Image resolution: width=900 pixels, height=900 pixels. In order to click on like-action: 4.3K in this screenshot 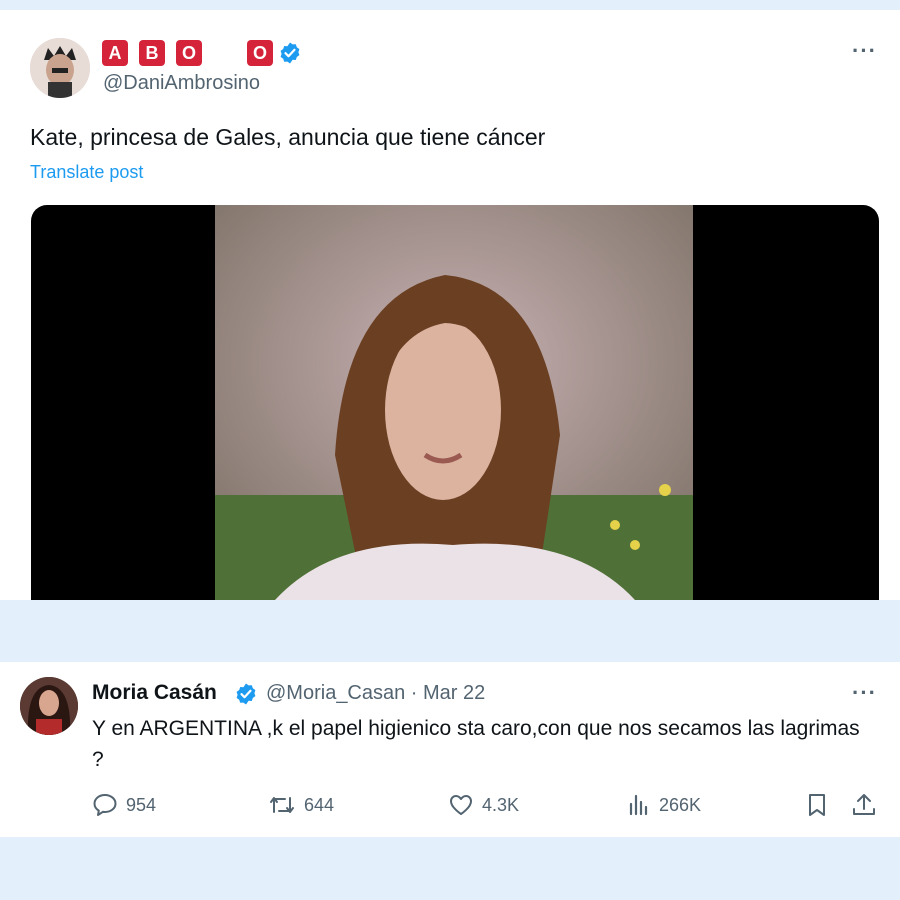, I will do `click(483, 805)`.